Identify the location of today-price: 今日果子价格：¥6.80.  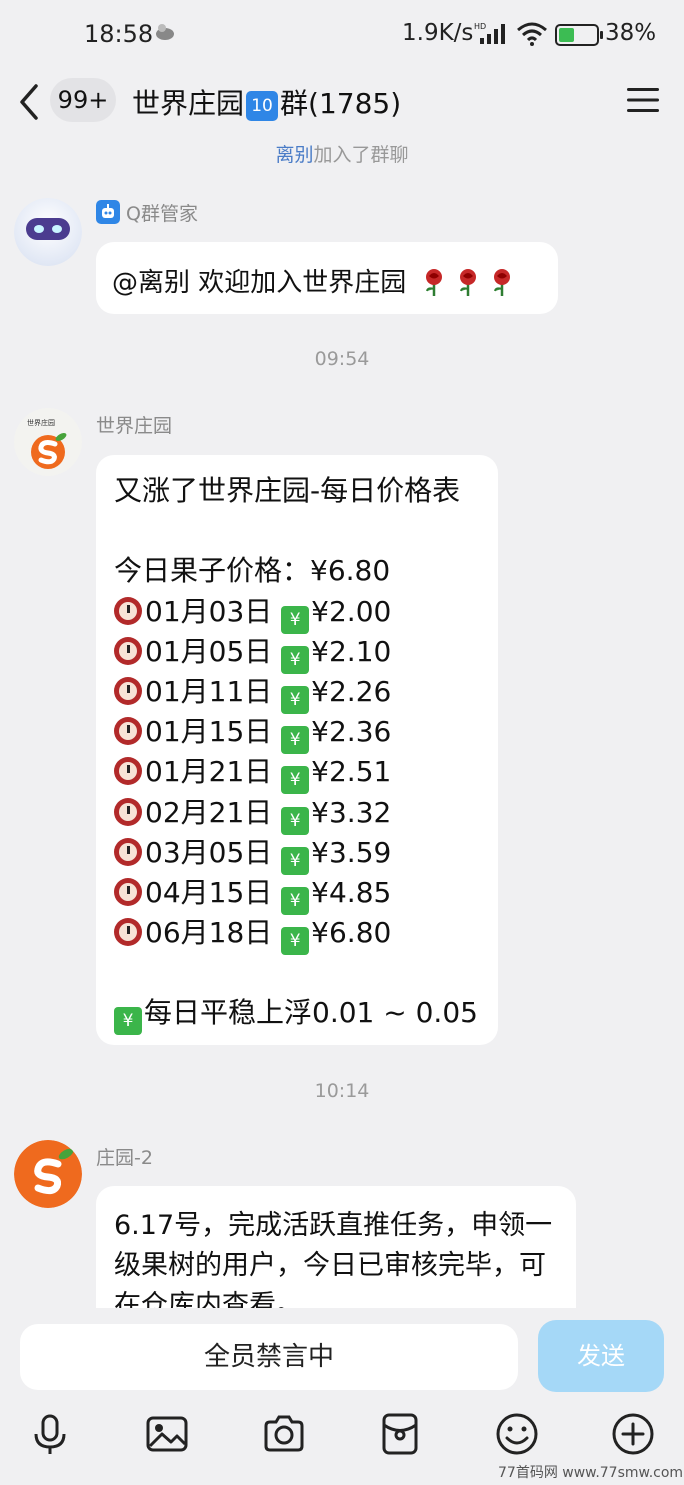
(252, 571).